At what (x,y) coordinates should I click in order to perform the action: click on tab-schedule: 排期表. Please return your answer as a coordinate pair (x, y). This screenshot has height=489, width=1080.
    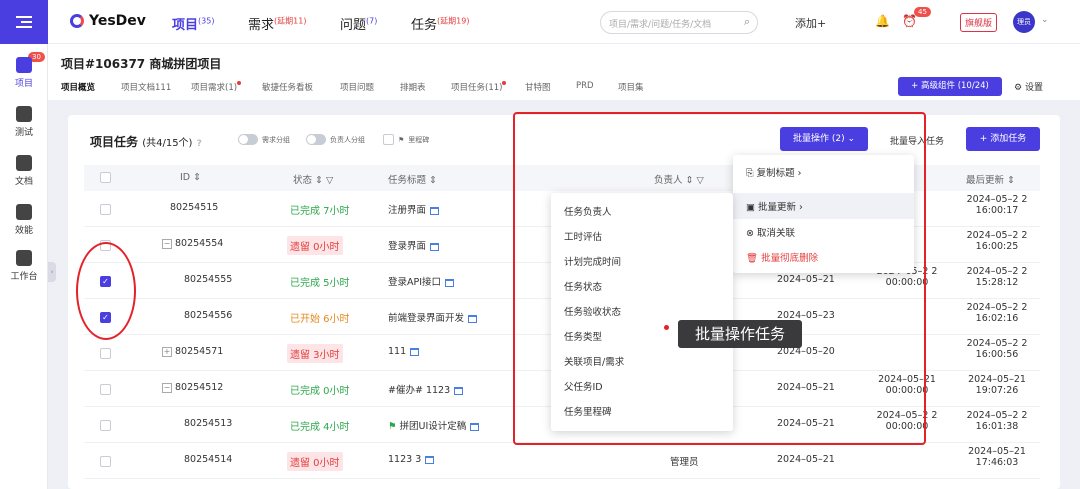
    Looking at the image, I should click on (413, 87).